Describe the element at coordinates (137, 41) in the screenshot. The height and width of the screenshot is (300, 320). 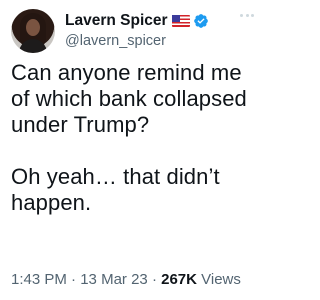
I see `author-handle: @lavern_spicer` at that location.